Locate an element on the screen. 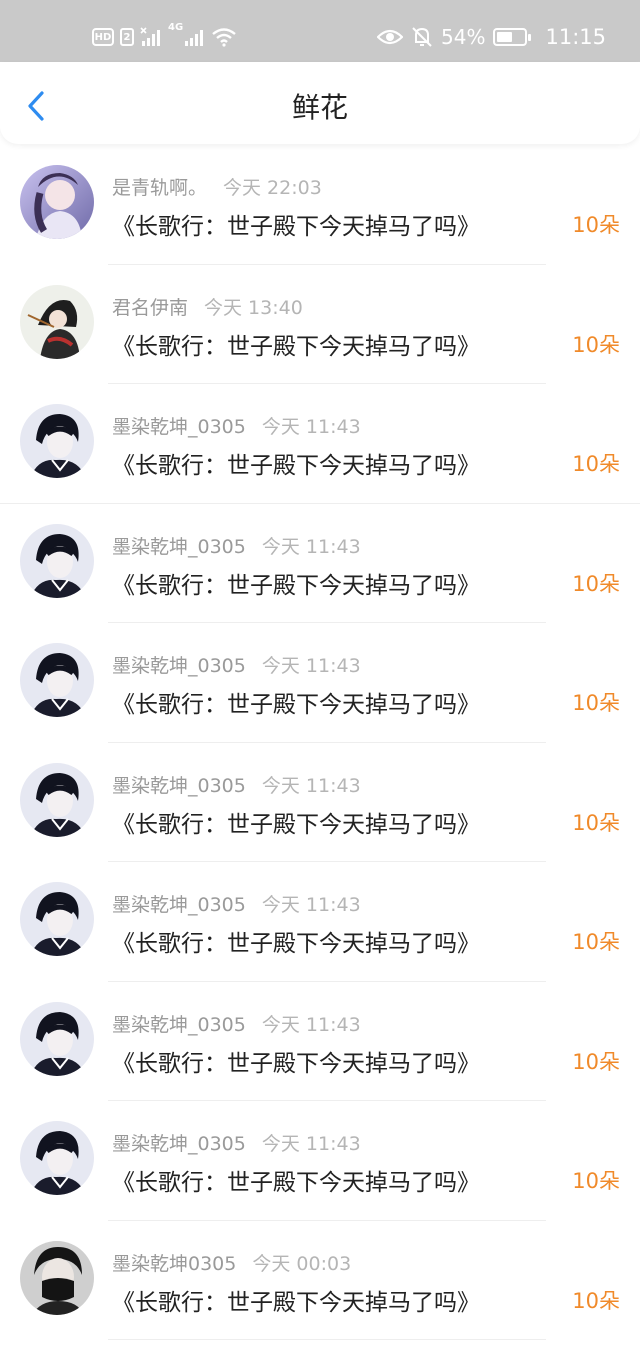  sender-line: 墨染乾坤0305 今天 00:03 is located at coordinates (231, 1262).